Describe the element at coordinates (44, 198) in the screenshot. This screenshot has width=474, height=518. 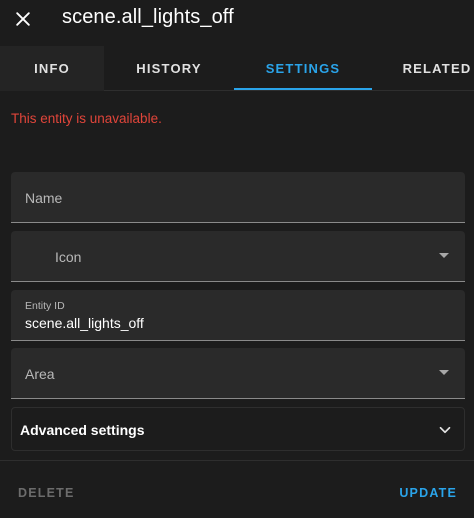
I see `name-label: Name` at that location.